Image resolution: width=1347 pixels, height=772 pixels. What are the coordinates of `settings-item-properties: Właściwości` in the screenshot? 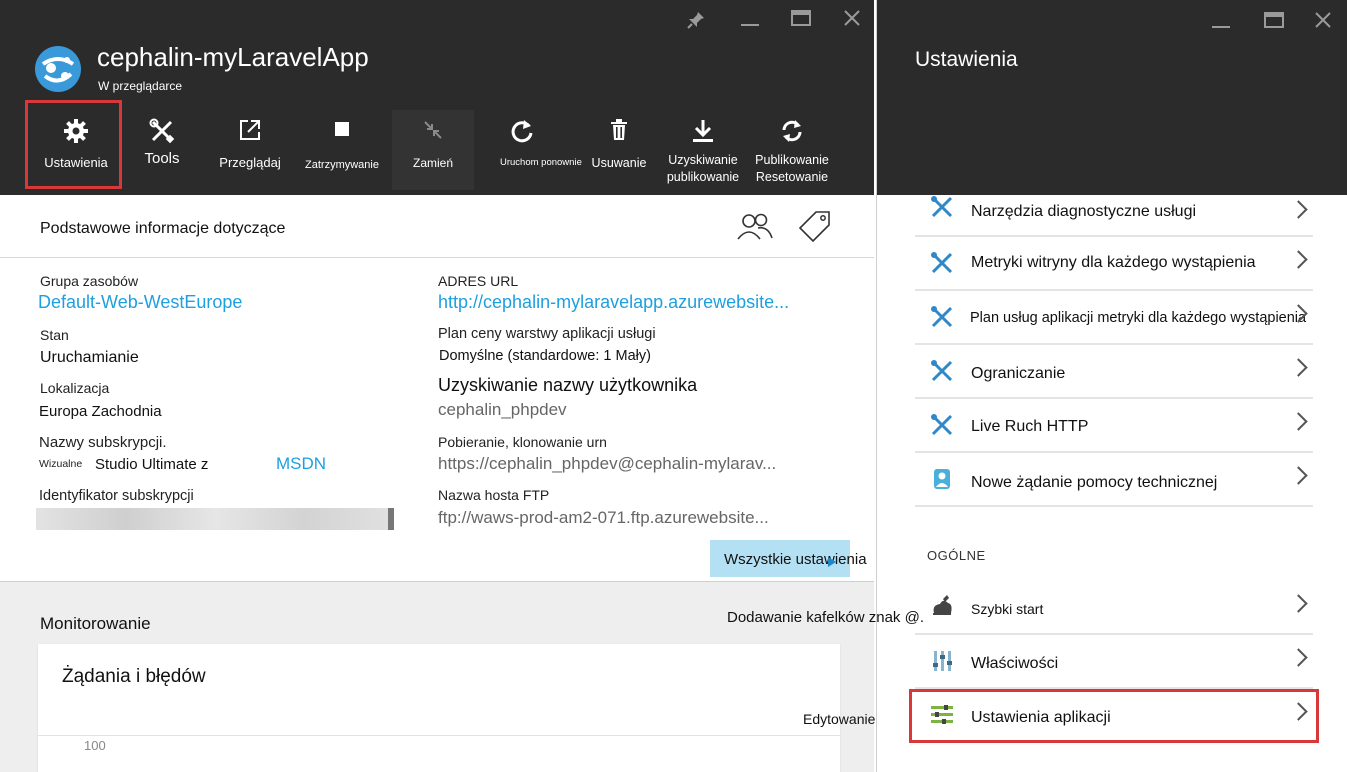 It's located at (1114, 662).